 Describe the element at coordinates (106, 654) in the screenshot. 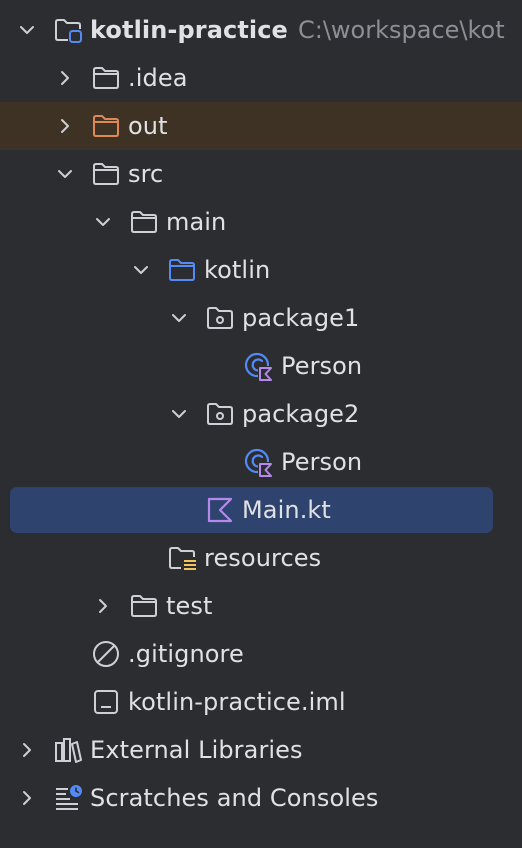

I see `ignore-file-icon` at that location.